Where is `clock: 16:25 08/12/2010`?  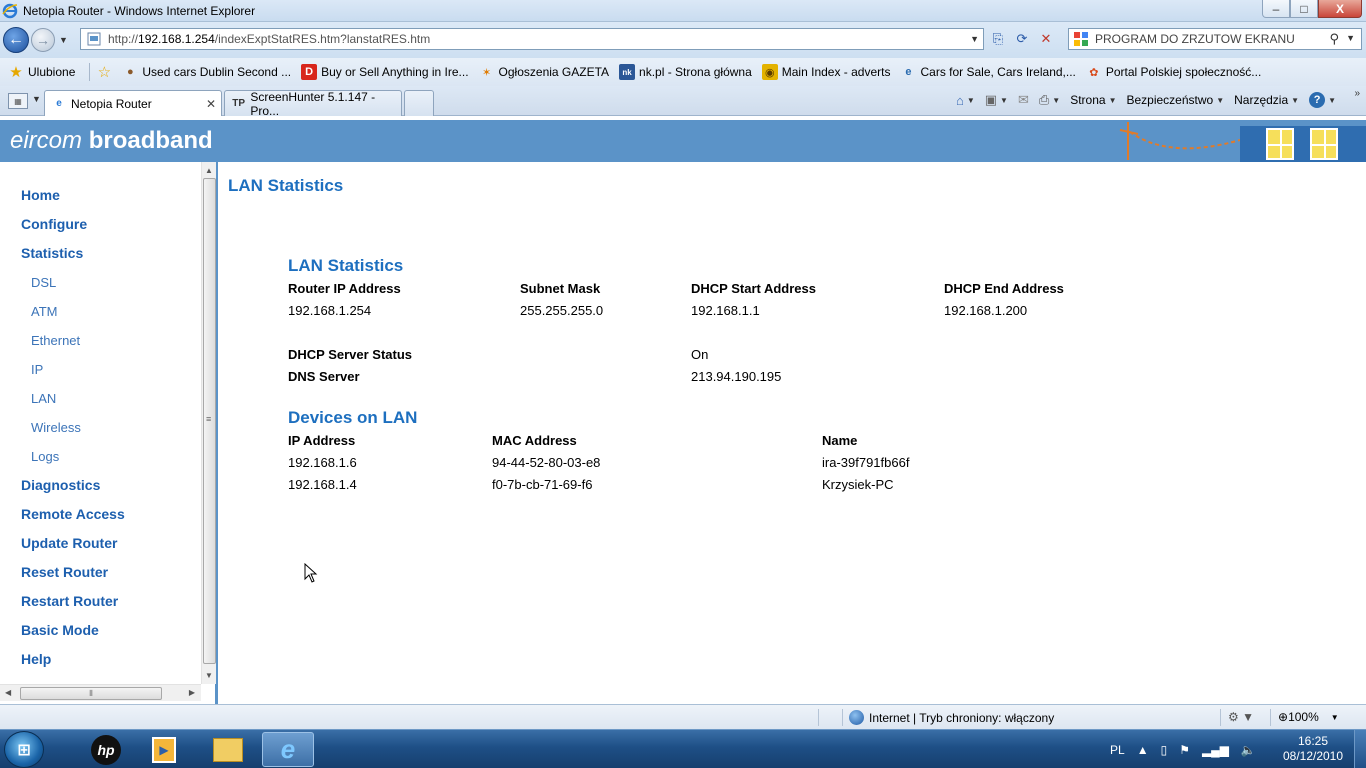 clock: 16:25 08/12/2010 is located at coordinates (1313, 749).